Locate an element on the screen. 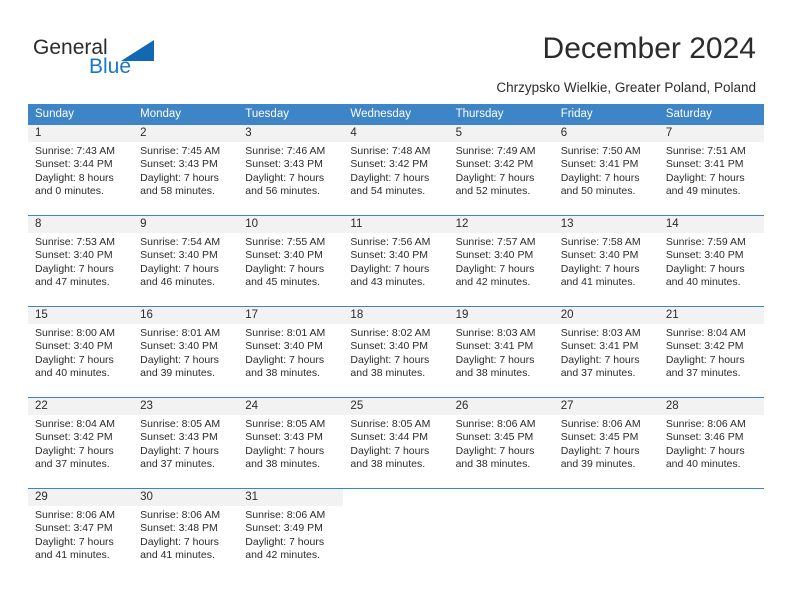  sunrise-text: Sunrise: 7:50 AM is located at coordinates (600, 151).